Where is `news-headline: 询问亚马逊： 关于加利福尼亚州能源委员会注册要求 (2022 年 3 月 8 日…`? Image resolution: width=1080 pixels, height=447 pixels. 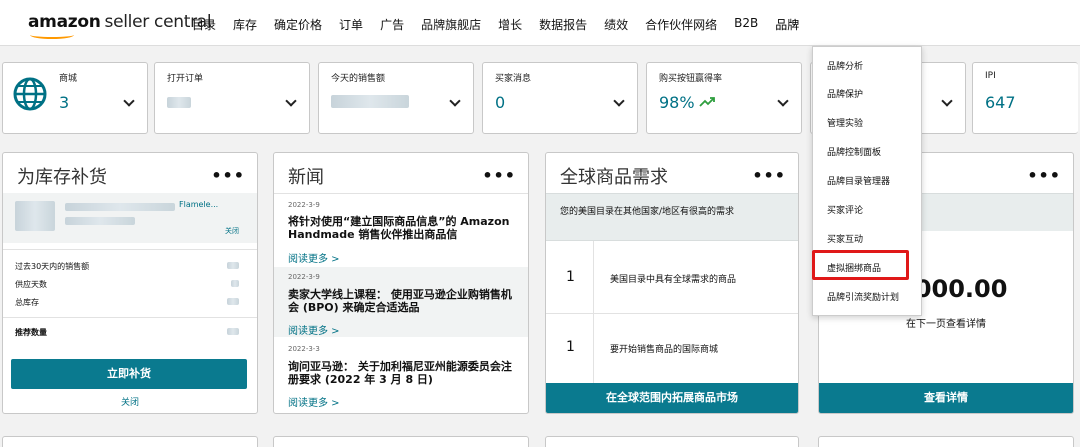
news-headline: 询问亚马逊： 关于加利福尼亚州能源委员会注册要求 (2022 年 3 月 8 日… is located at coordinates (404, 373).